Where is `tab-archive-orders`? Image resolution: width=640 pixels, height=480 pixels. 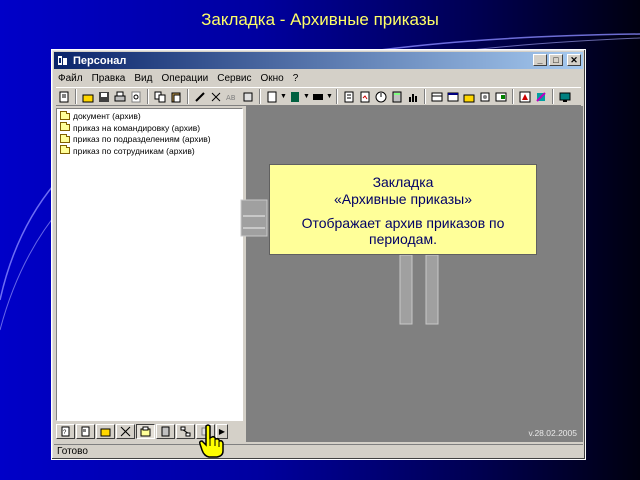
tab-archive-orders is located at coordinates (145, 431).